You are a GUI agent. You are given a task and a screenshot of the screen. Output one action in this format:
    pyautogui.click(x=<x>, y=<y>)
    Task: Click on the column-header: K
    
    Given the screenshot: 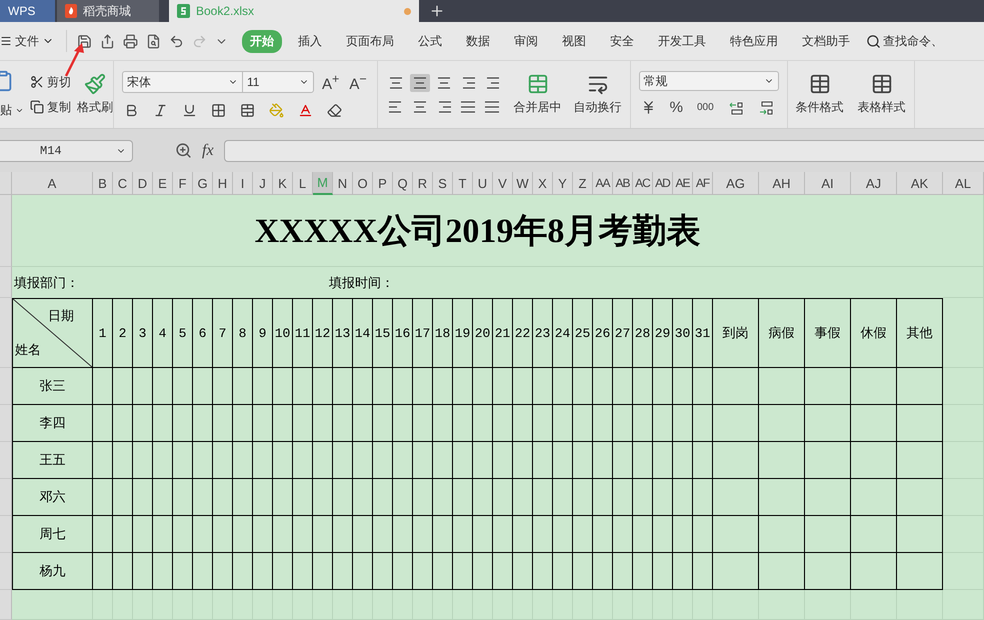 What is the action you would take?
    pyautogui.click(x=283, y=183)
    